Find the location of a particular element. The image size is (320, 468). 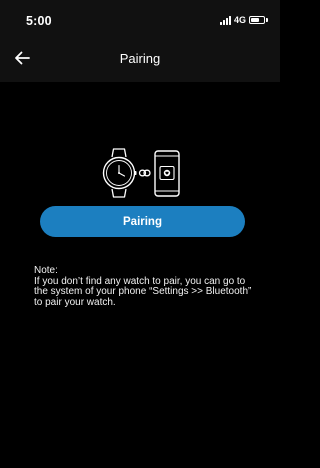

page-title: Pairing is located at coordinates (140, 58).